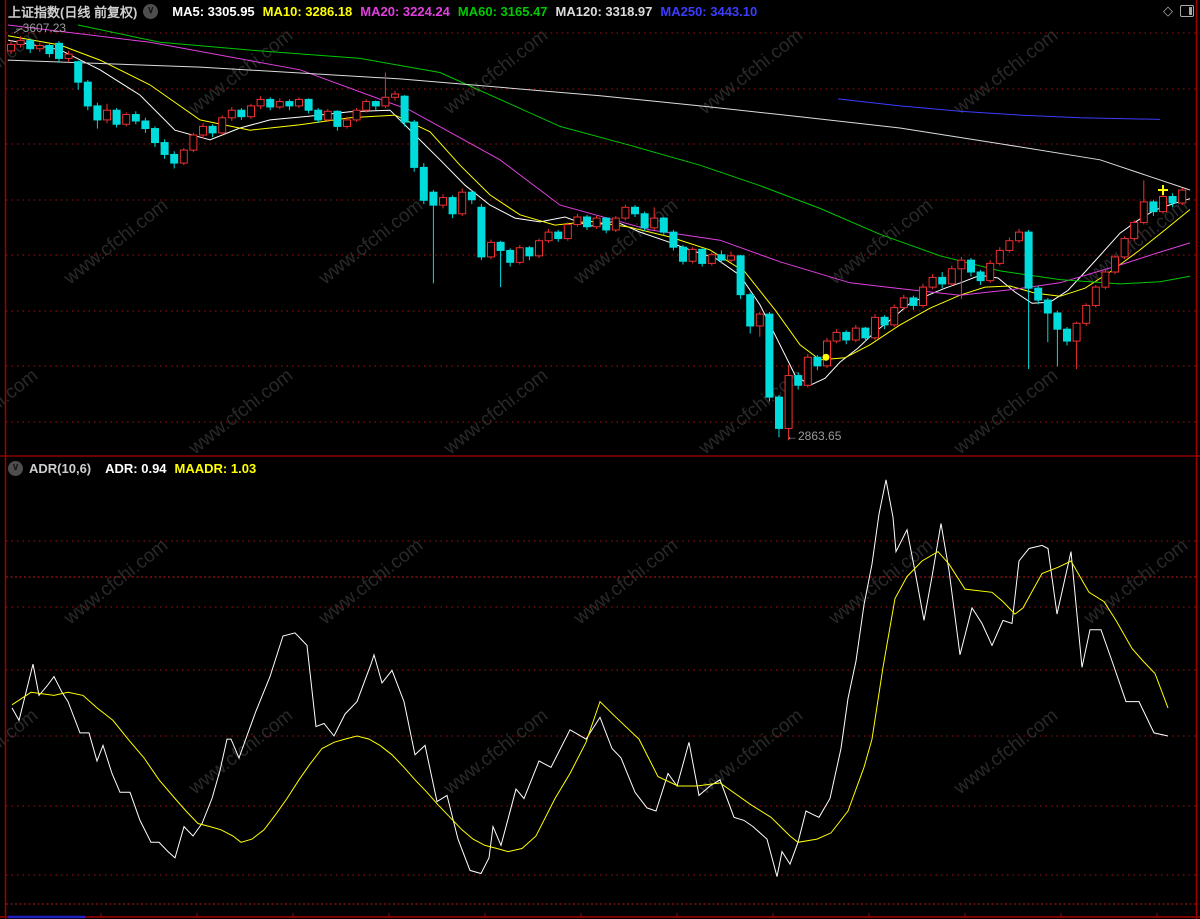 The height and width of the screenshot is (919, 1200). What do you see at coordinates (136, 468) in the screenshot?
I see `function nprefix(){return '';}-0: ADR: 0.94` at bounding box center [136, 468].